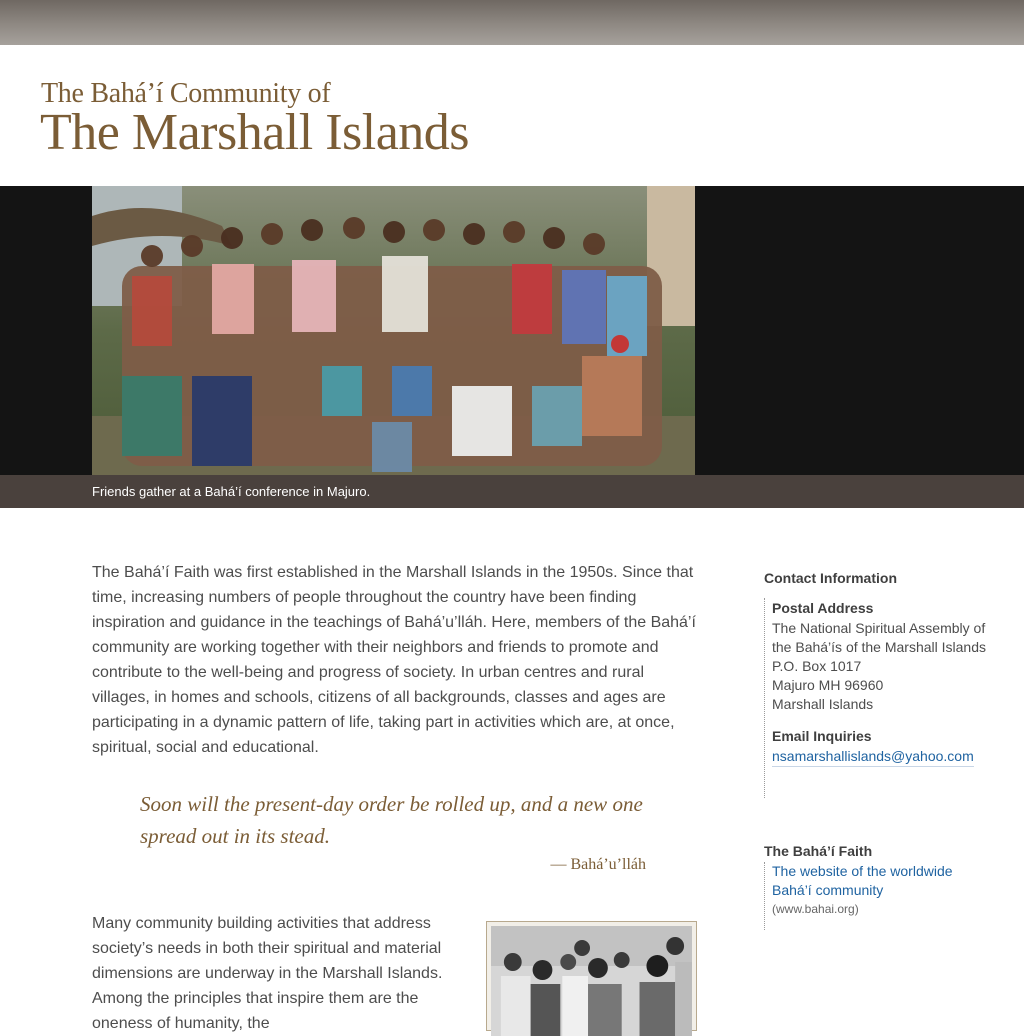 Image resolution: width=1024 pixels, height=1036 pixels. I want to click on email-link: nsamarshallislands@yahoo.com, so click(873, 757).